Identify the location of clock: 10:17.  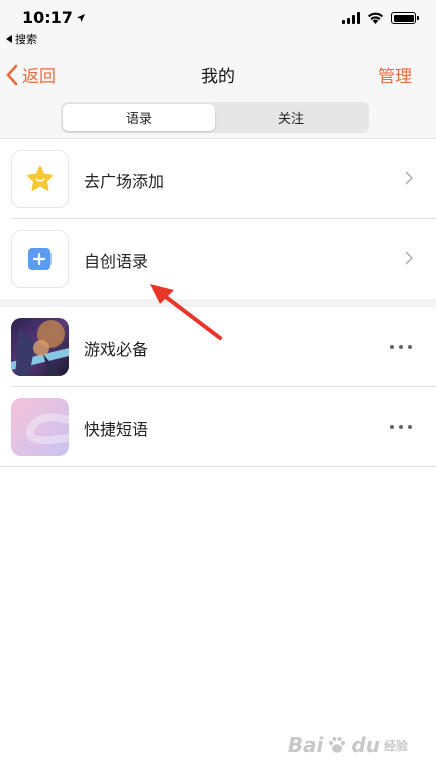
(54, 17).